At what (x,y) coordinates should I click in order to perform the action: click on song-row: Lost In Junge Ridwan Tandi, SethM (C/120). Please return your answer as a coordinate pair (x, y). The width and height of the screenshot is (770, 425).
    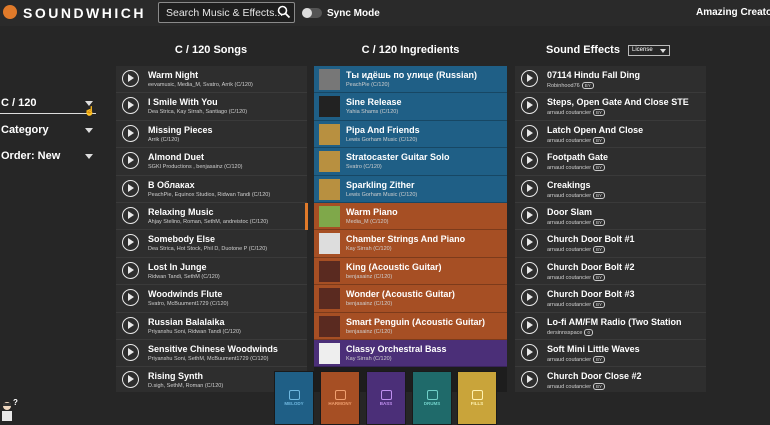
    Looking at the image, I should click on (211, 271).